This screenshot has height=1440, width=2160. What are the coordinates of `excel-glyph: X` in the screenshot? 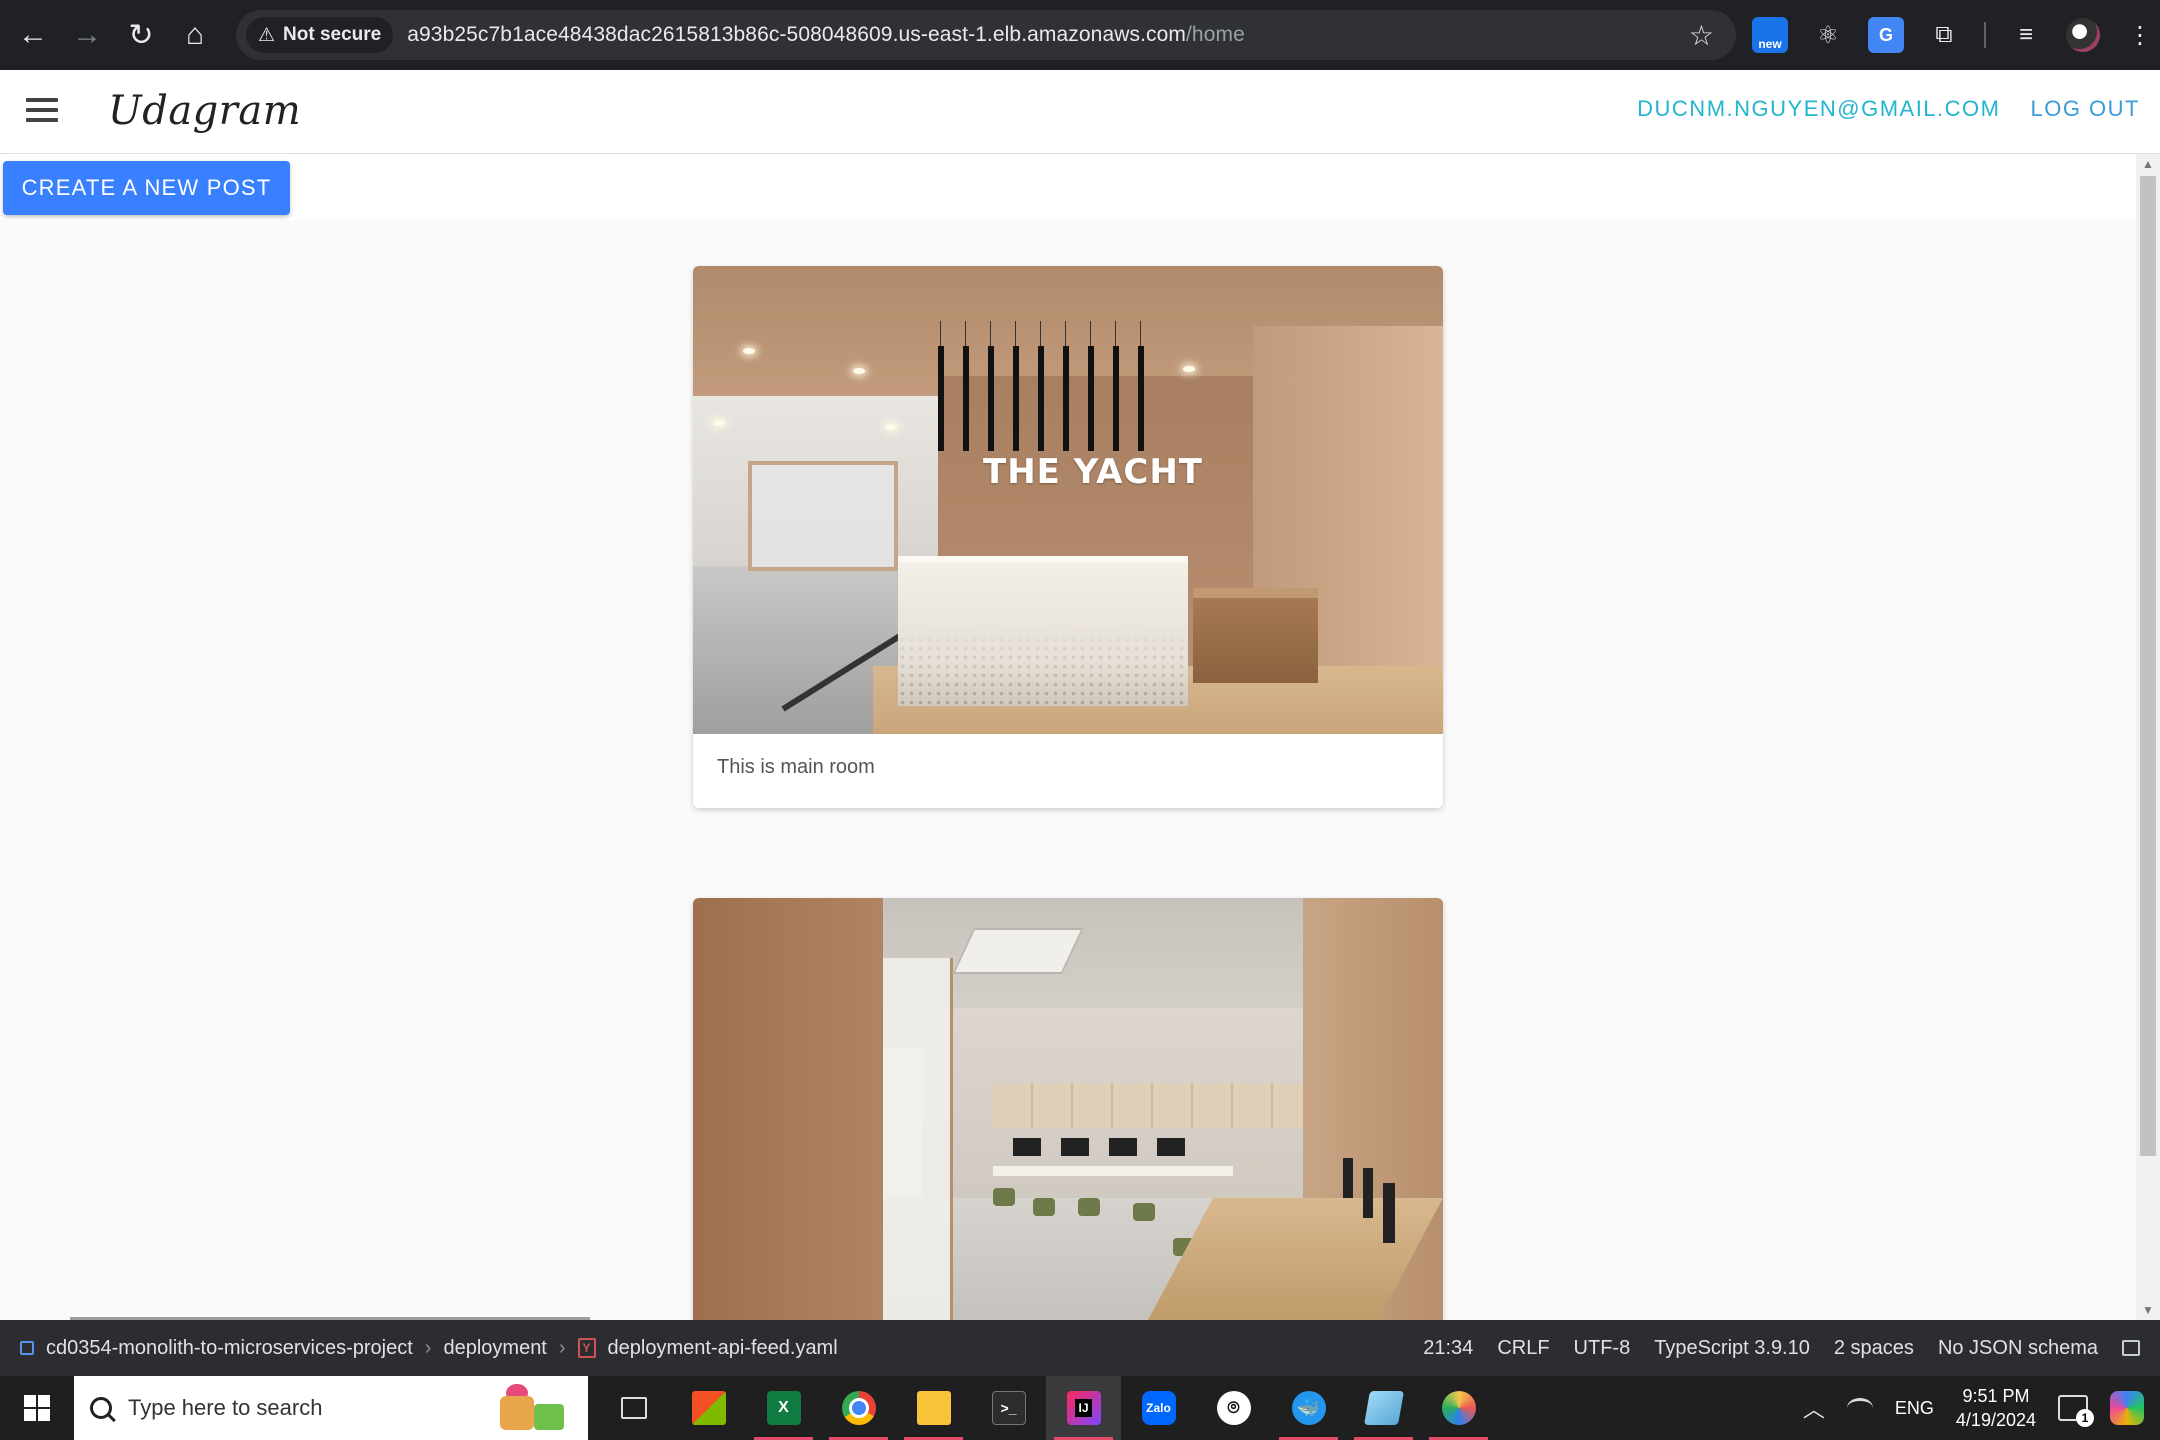 It's located at (783, 1408).